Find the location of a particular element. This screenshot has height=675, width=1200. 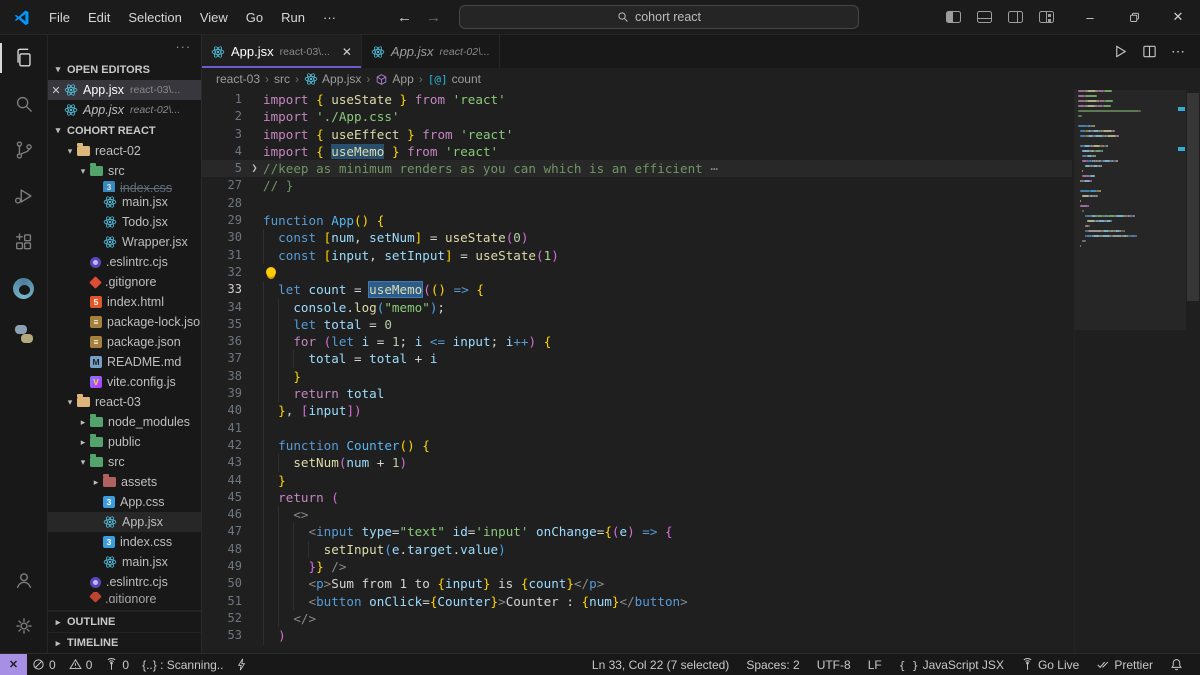

code-line-45: 45 return ( is located at coordinates (637, 497).